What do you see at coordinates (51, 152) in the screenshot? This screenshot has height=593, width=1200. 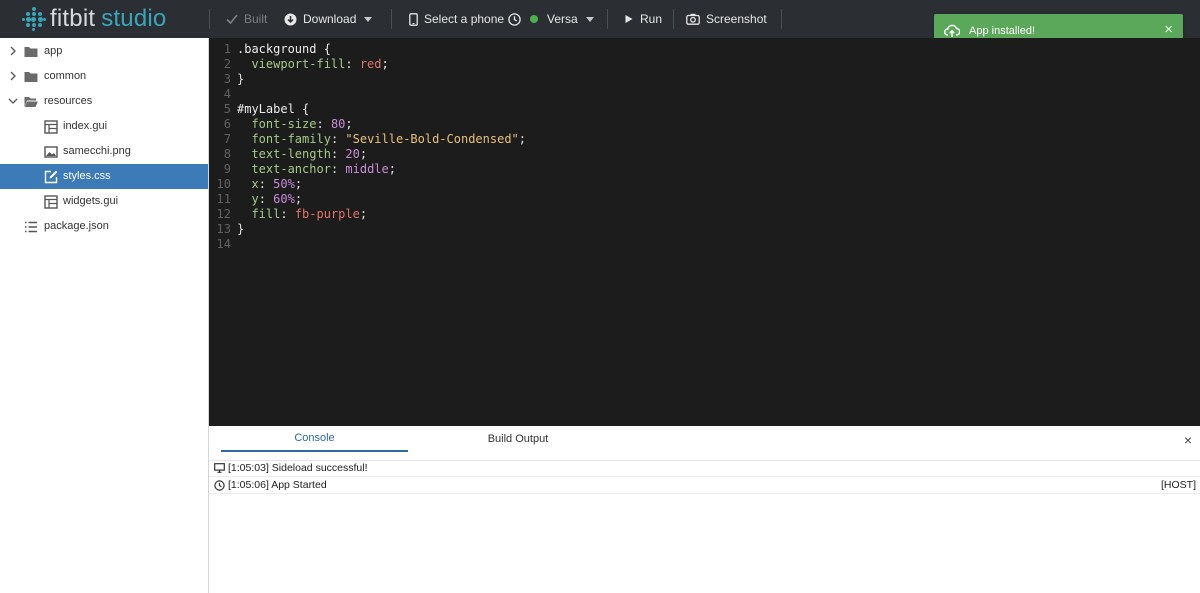 I see `image-file-icon` at bounding box center [51, 152].